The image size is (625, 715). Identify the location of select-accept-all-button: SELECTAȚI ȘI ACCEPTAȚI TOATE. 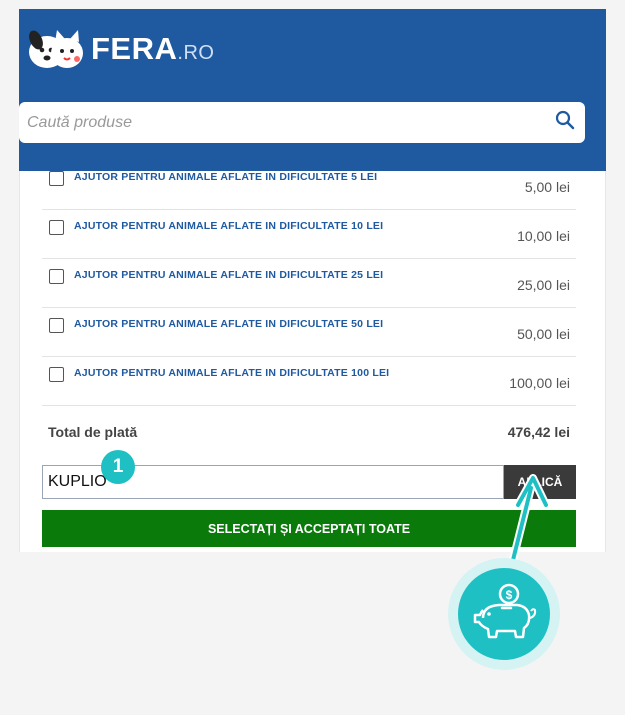
(309, 528).